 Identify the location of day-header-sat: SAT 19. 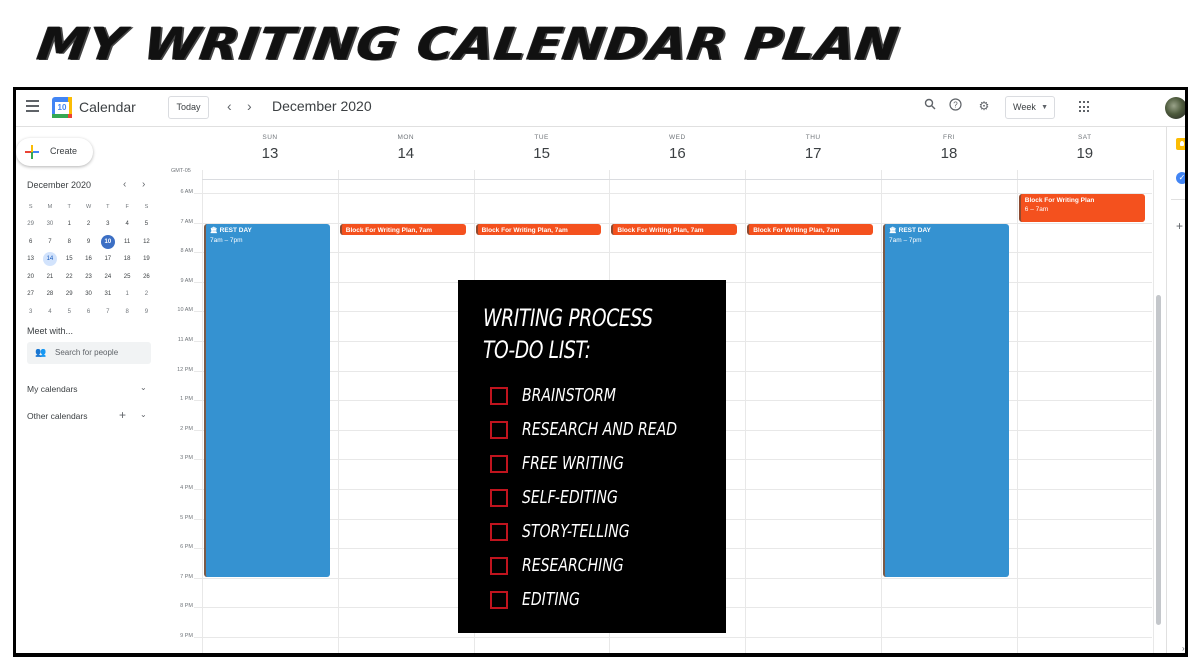
(1085, 148).